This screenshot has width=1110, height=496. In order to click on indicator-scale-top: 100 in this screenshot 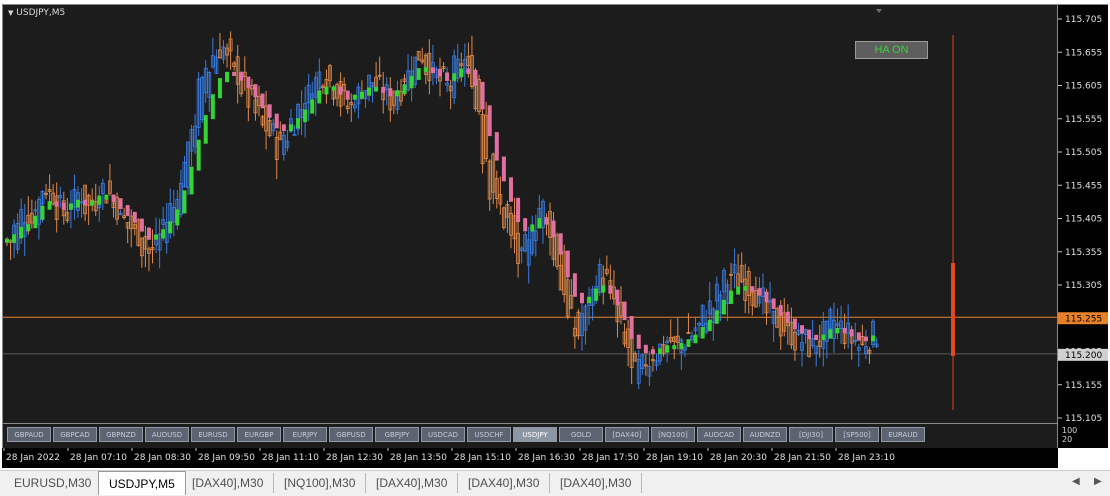, I will do `click(1070, 430)`.